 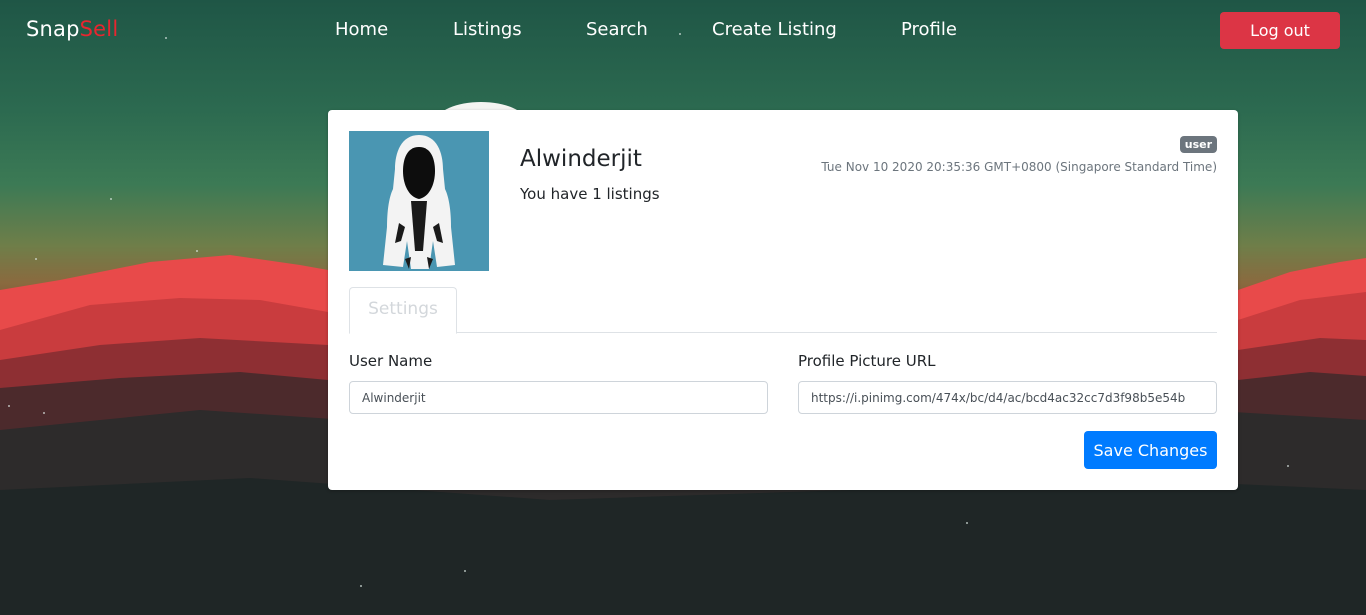 I want to click on nav-create-listing: Create Listing, so click(x=774, y=29).